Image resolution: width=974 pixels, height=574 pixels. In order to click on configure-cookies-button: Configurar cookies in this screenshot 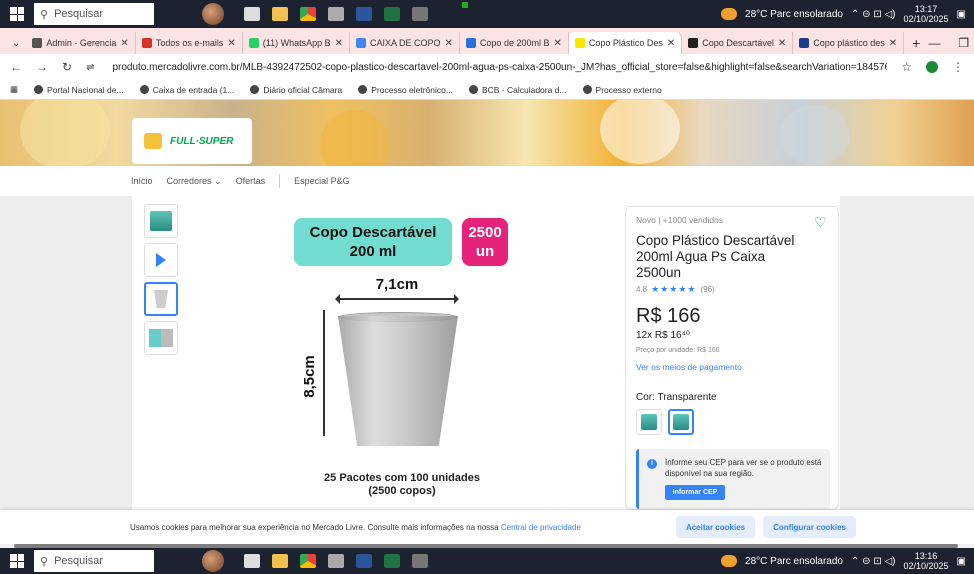, I will do `click(809, 527)`.